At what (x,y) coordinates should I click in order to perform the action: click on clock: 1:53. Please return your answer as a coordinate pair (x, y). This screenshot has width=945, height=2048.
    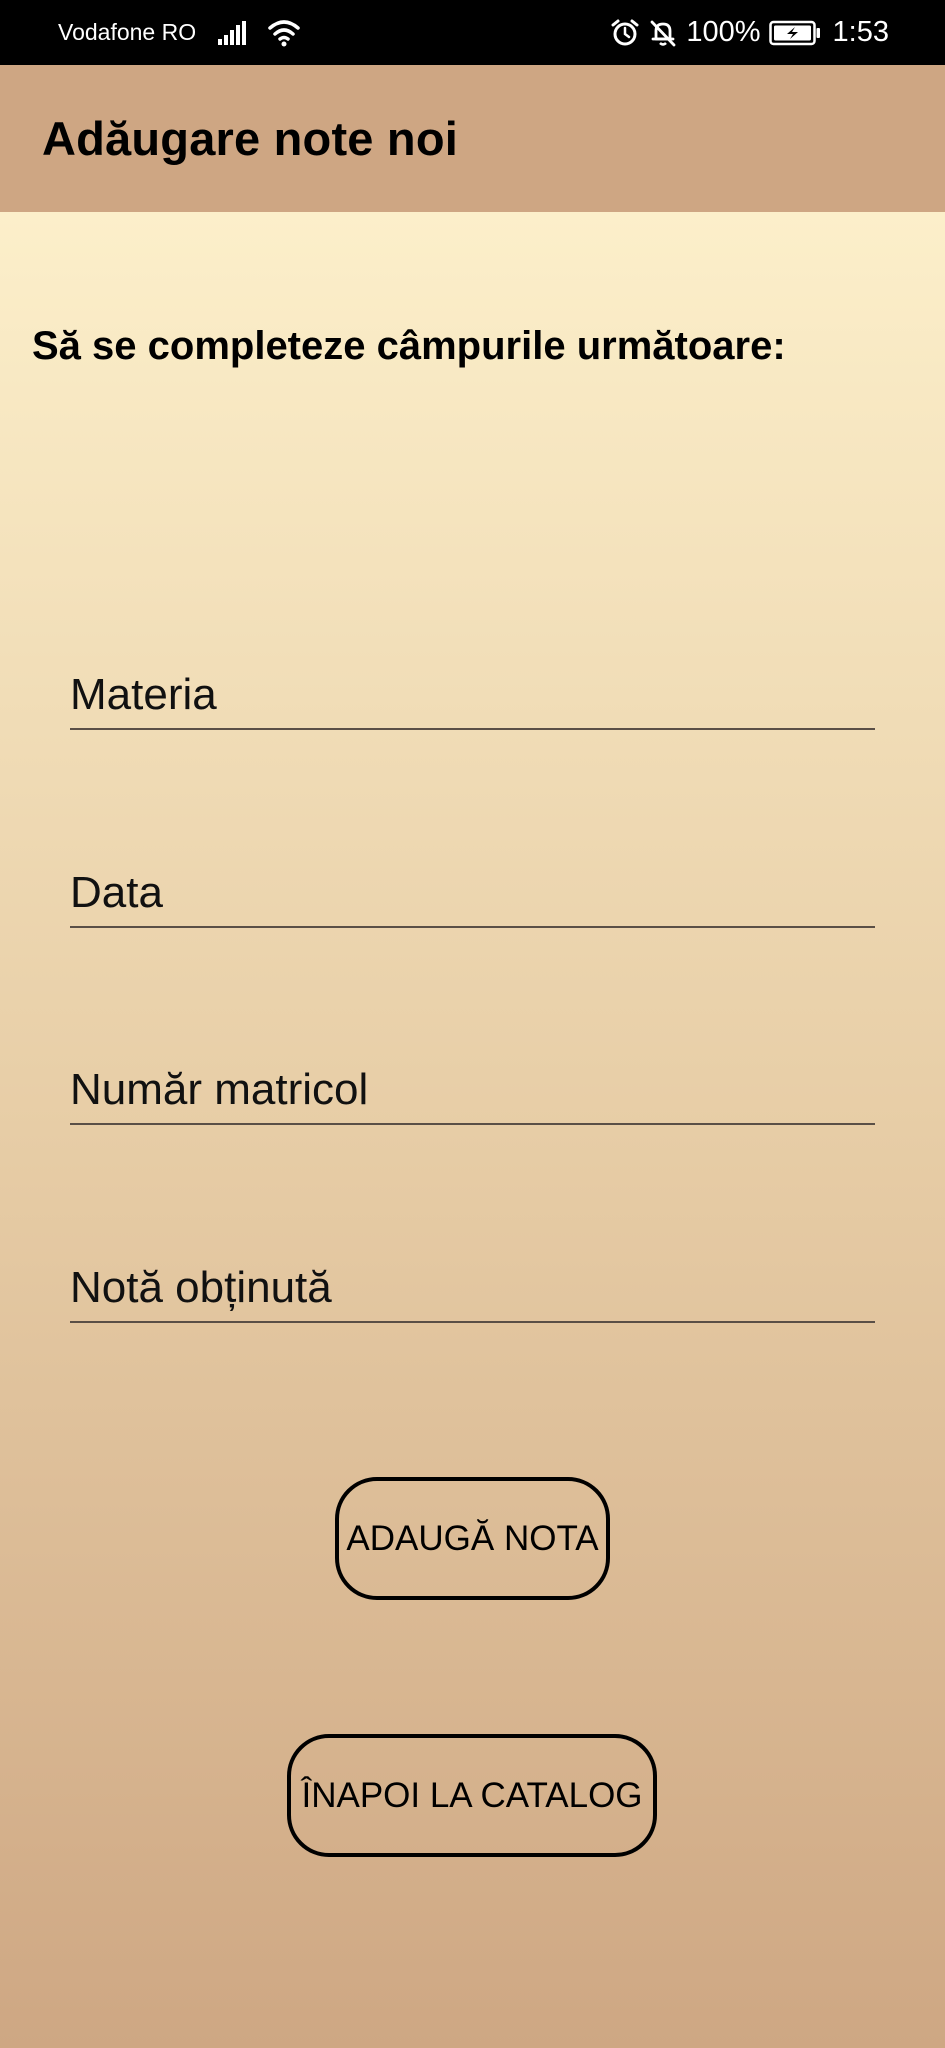
    Looking at the image, I should click on (860, 32).